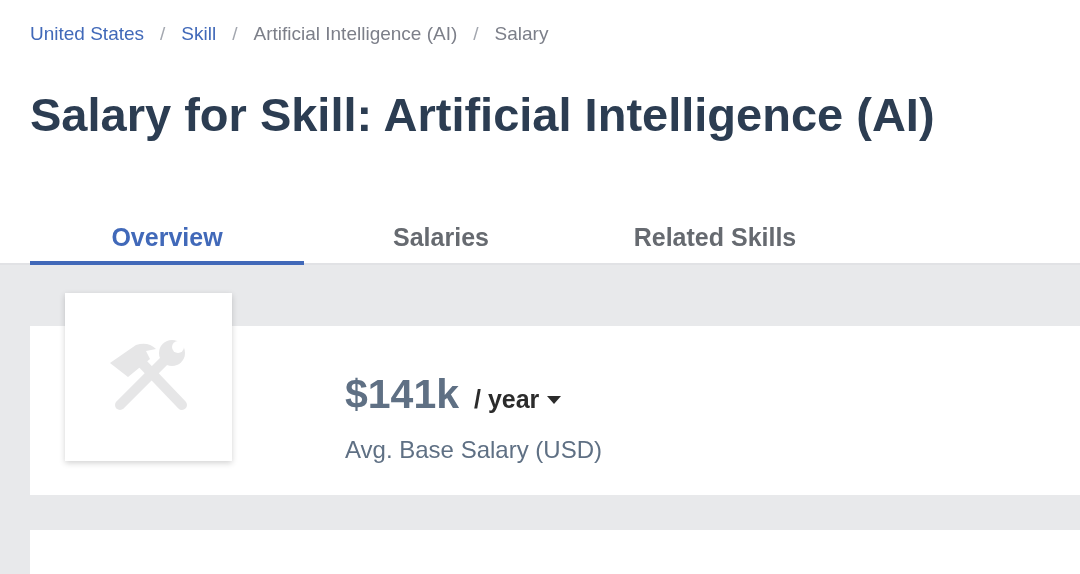 The height and width of the screenshot is (574, 1080). I want to click on salary-amount: $141k, so click(402, 394).